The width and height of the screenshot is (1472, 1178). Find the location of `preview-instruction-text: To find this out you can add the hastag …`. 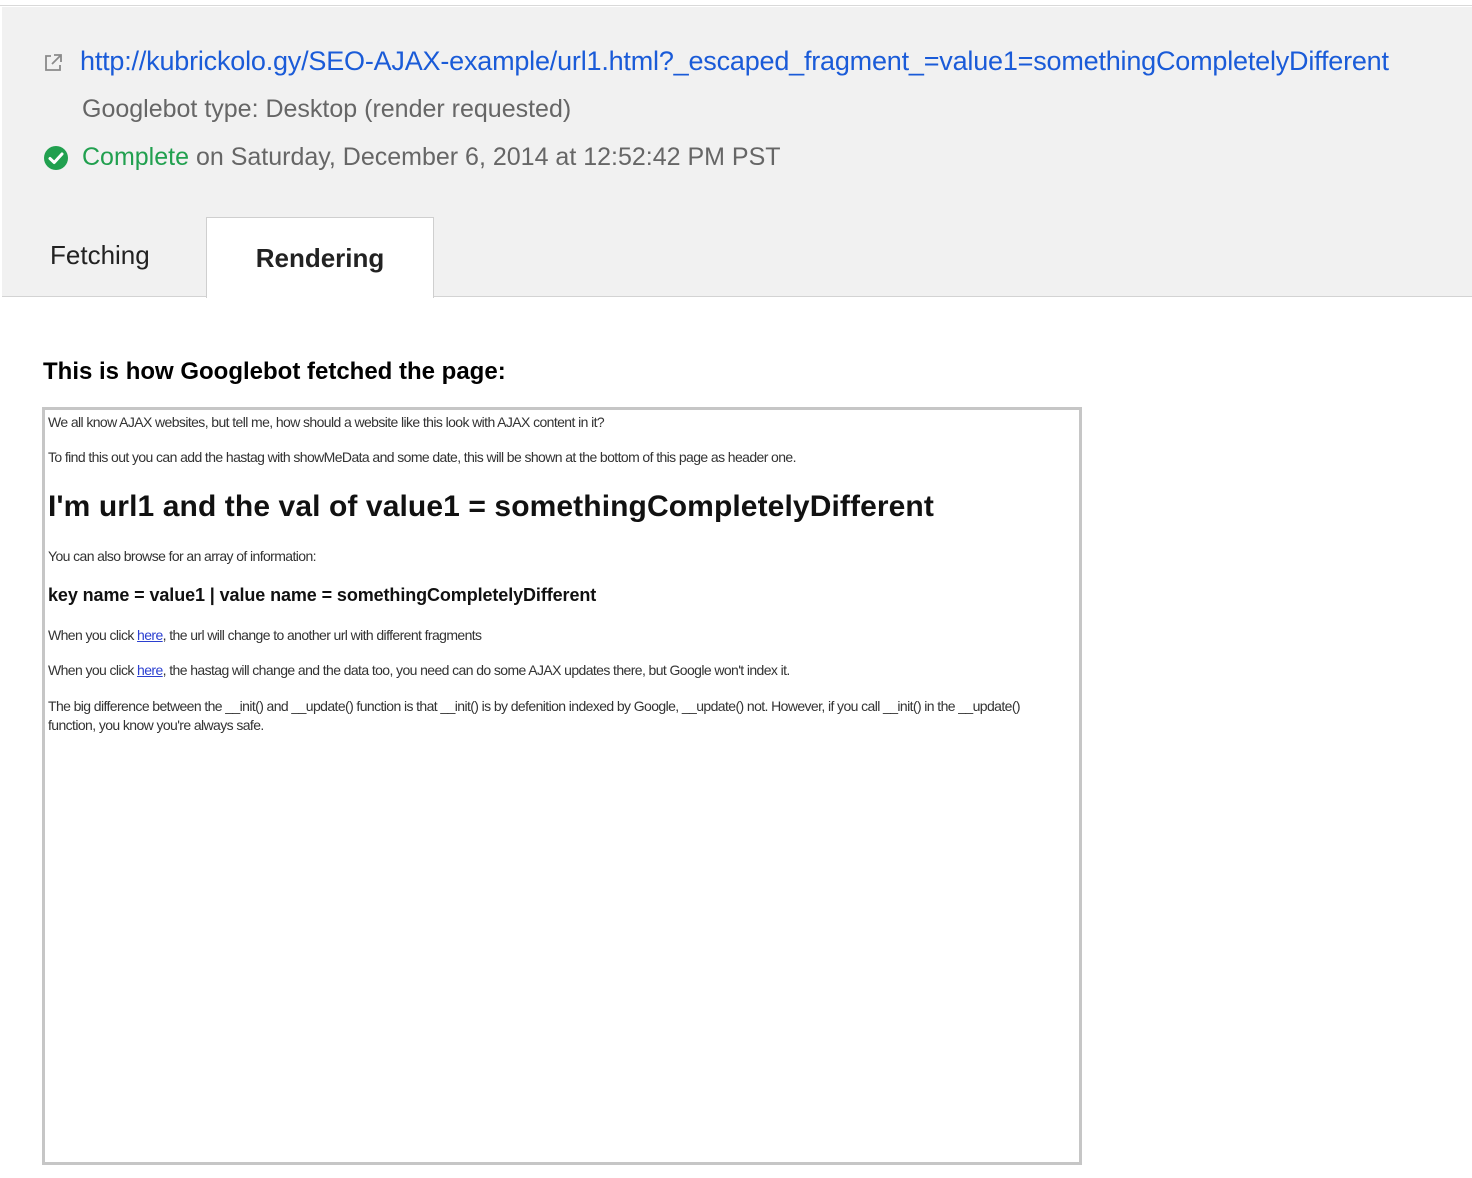

preview-instruction-text: To find this out you can add the hastag … is located at coordinates (422, 457).